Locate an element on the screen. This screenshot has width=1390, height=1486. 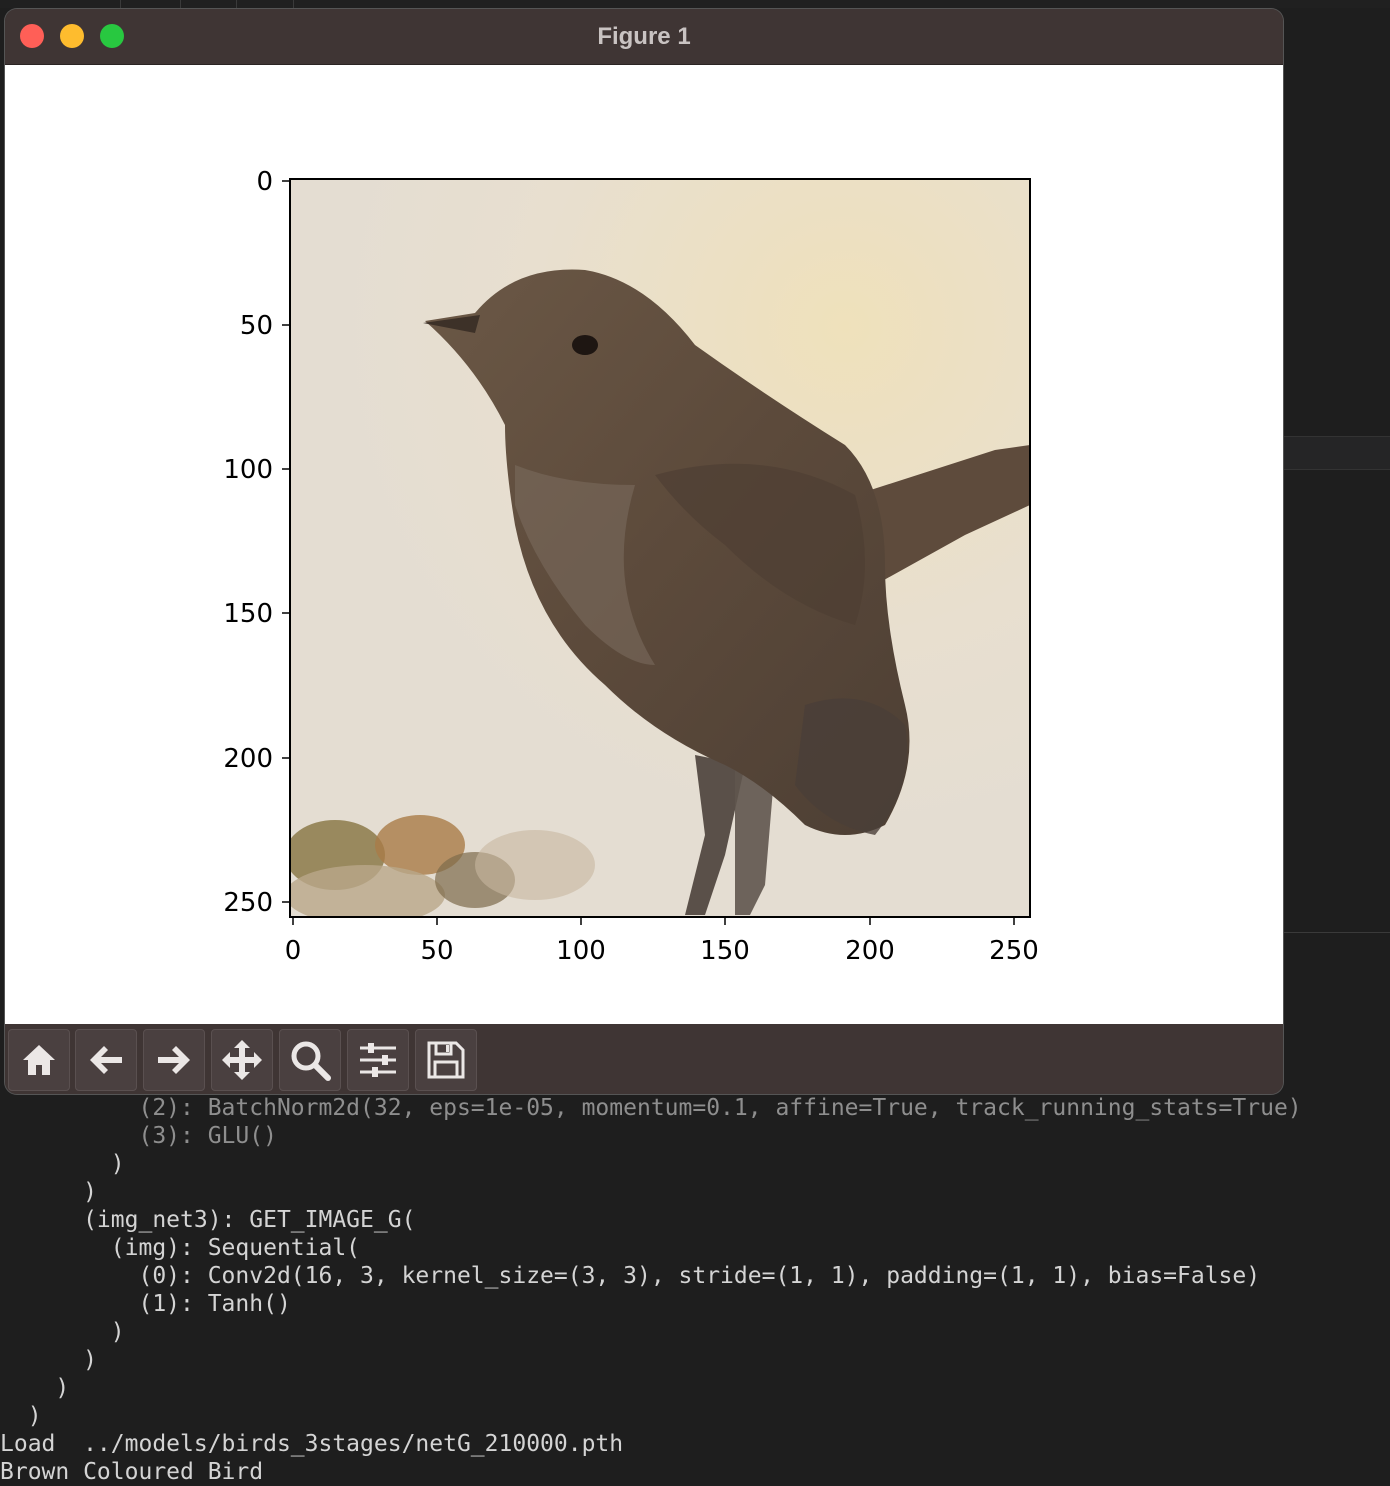
x-tick-label: 200 is located at coordinates (870, 951).